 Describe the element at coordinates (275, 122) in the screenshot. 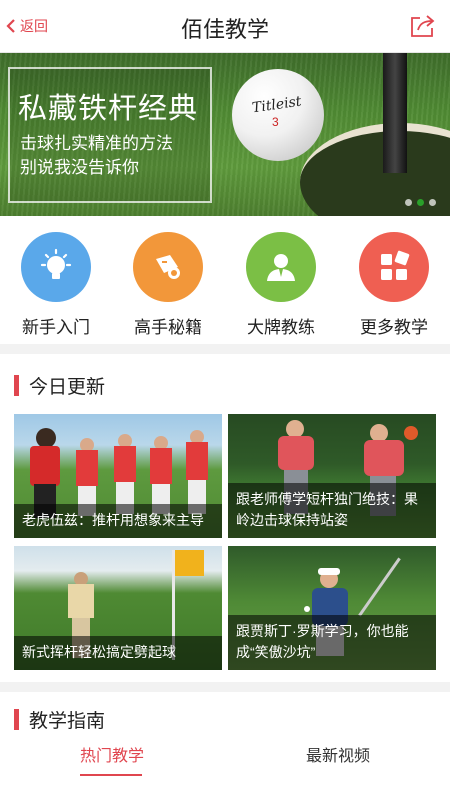

I see `ball-number: 3` at that location.